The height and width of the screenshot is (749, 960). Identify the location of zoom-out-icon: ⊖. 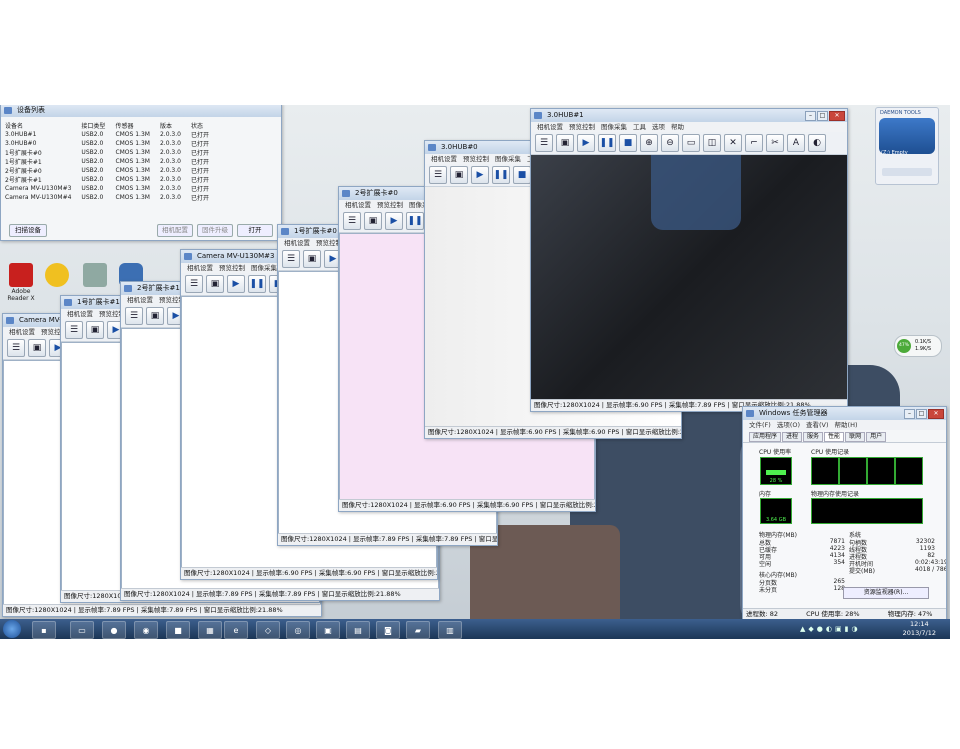
(670, 143).